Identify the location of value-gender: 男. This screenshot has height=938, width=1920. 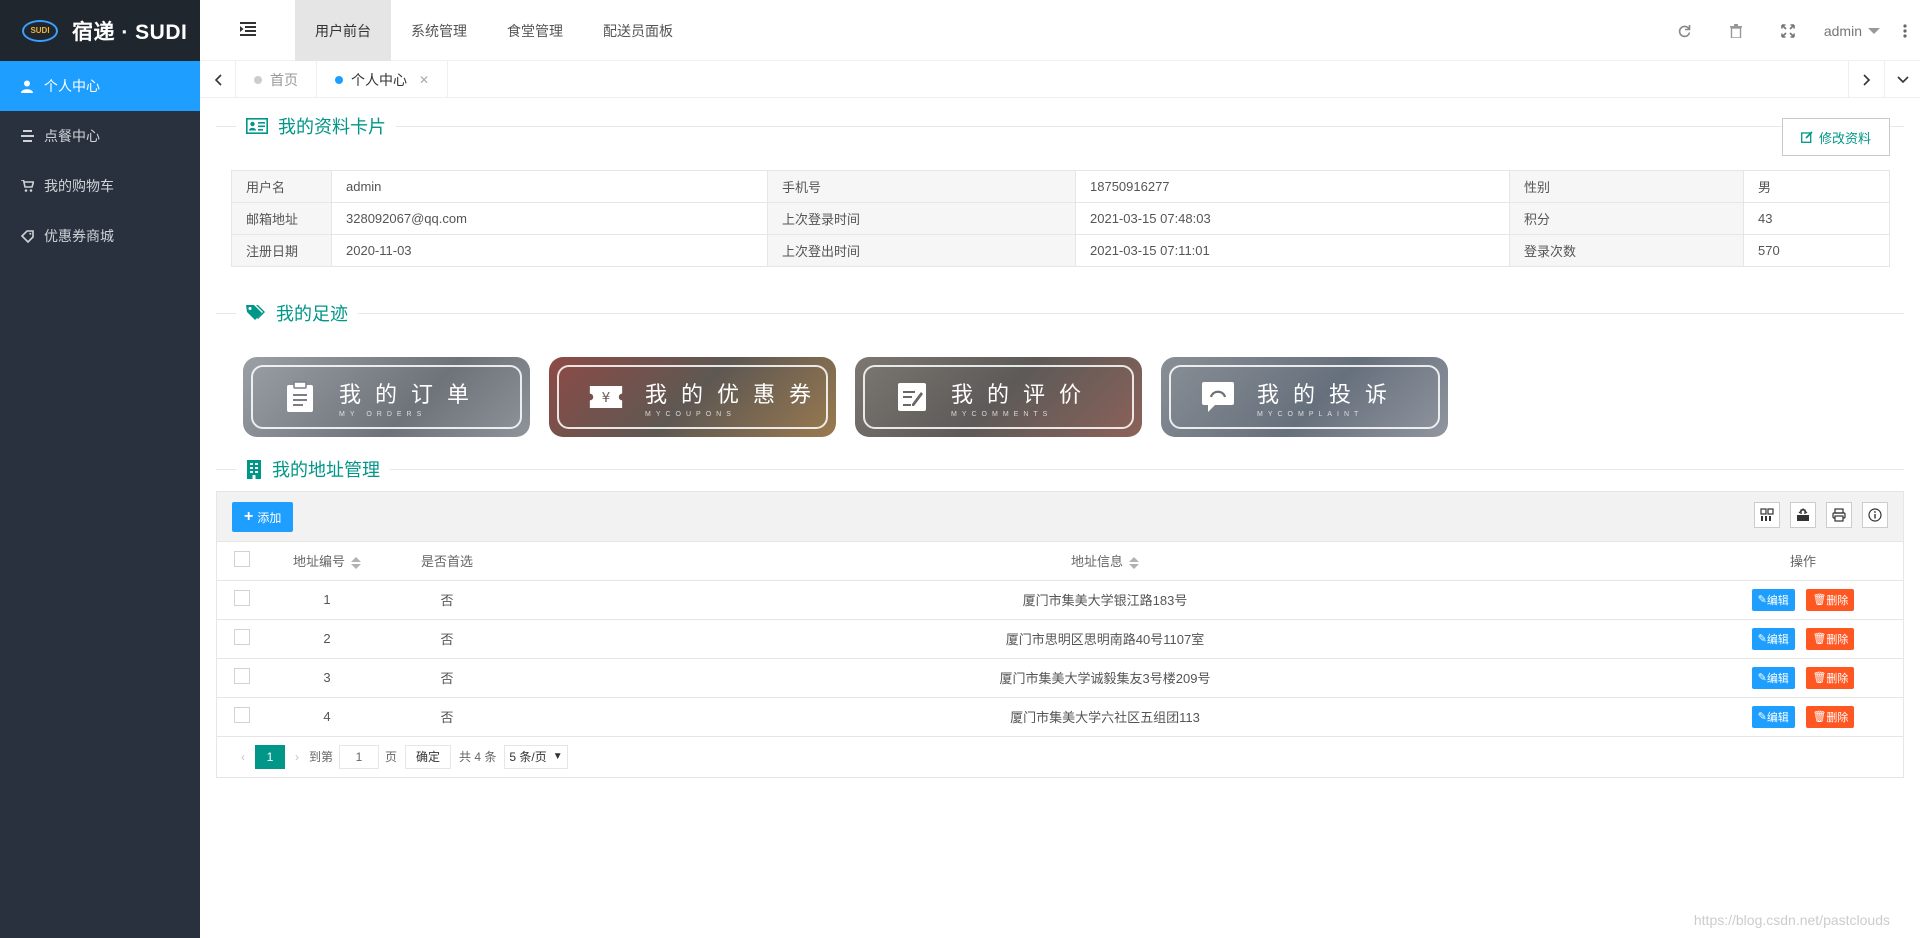
(1816, 186).